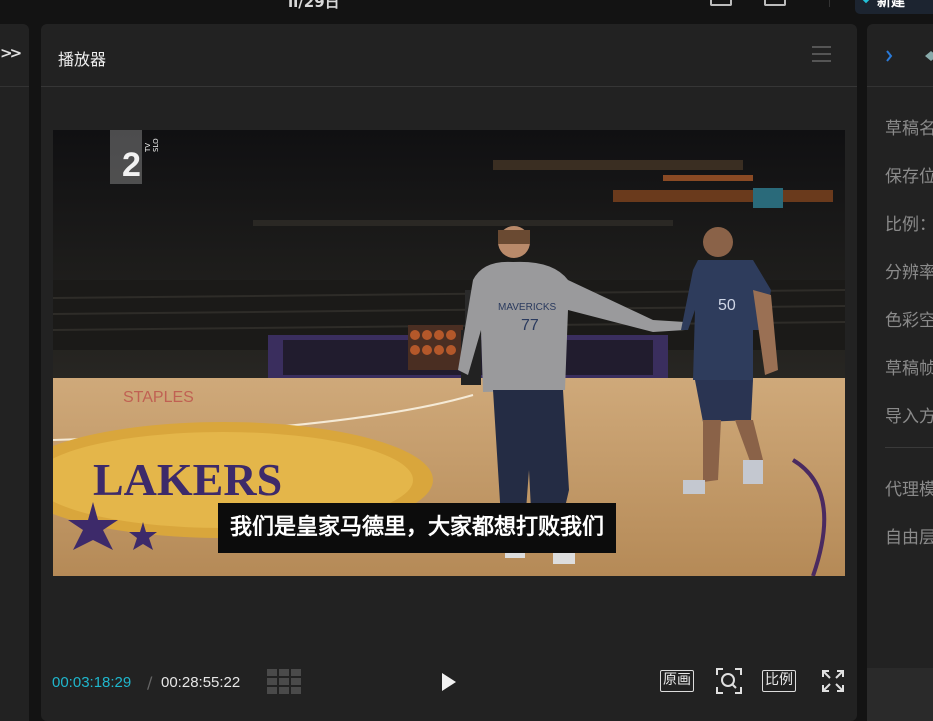 The height and width of the screenshot is (721, 933). What do you see at coordinates (131, 165) in the screenshot?
I see `channel-logo-number: 2` at bounding box center [131, 165].